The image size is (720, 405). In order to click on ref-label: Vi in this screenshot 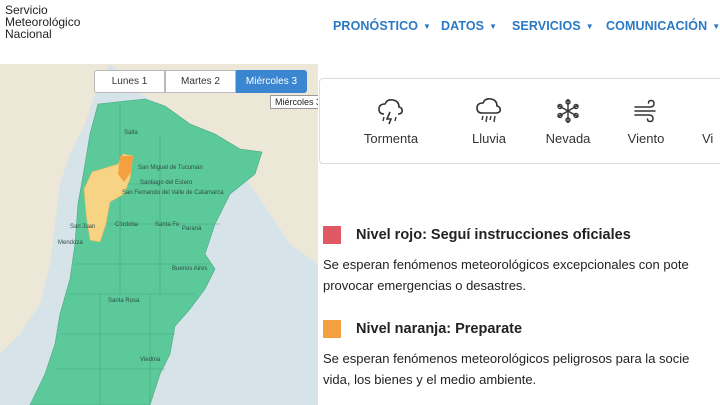, I will do `click(708, 138)`.